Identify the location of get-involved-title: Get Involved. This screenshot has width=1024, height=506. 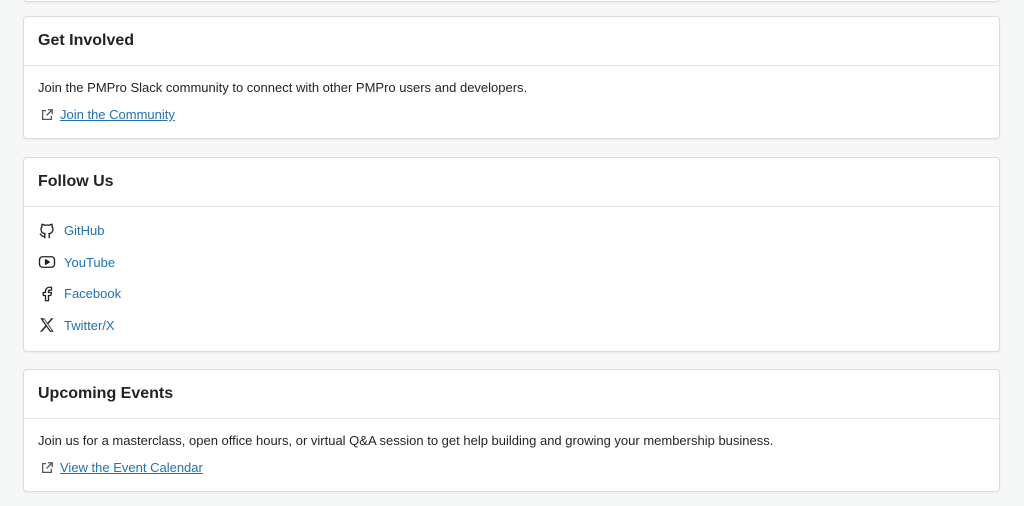
(86, 40).